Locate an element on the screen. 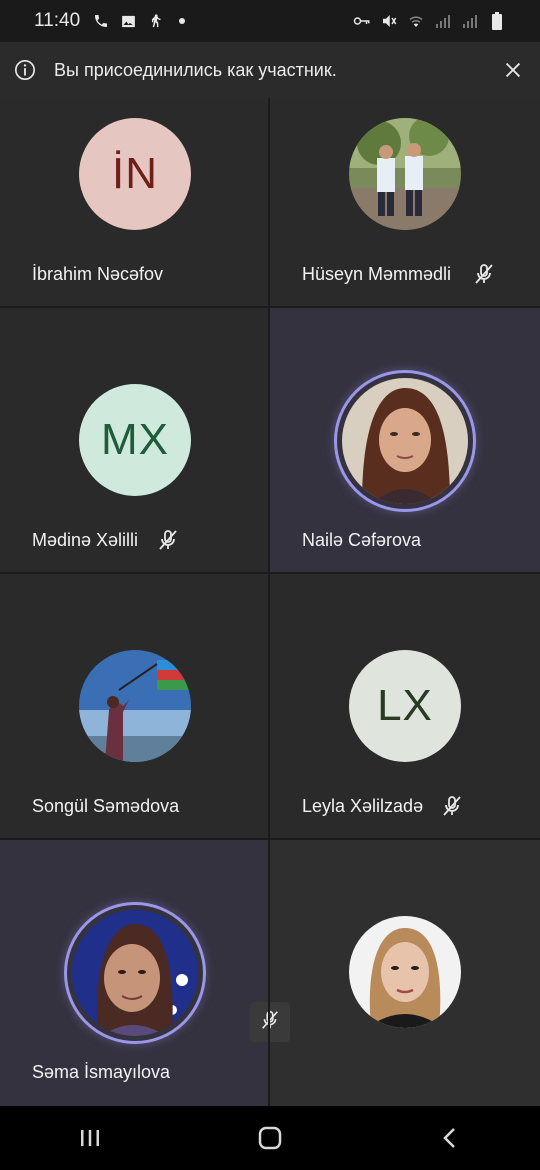  banner-message: Вы присоединились как участник. is located at coordinates (195, 69).